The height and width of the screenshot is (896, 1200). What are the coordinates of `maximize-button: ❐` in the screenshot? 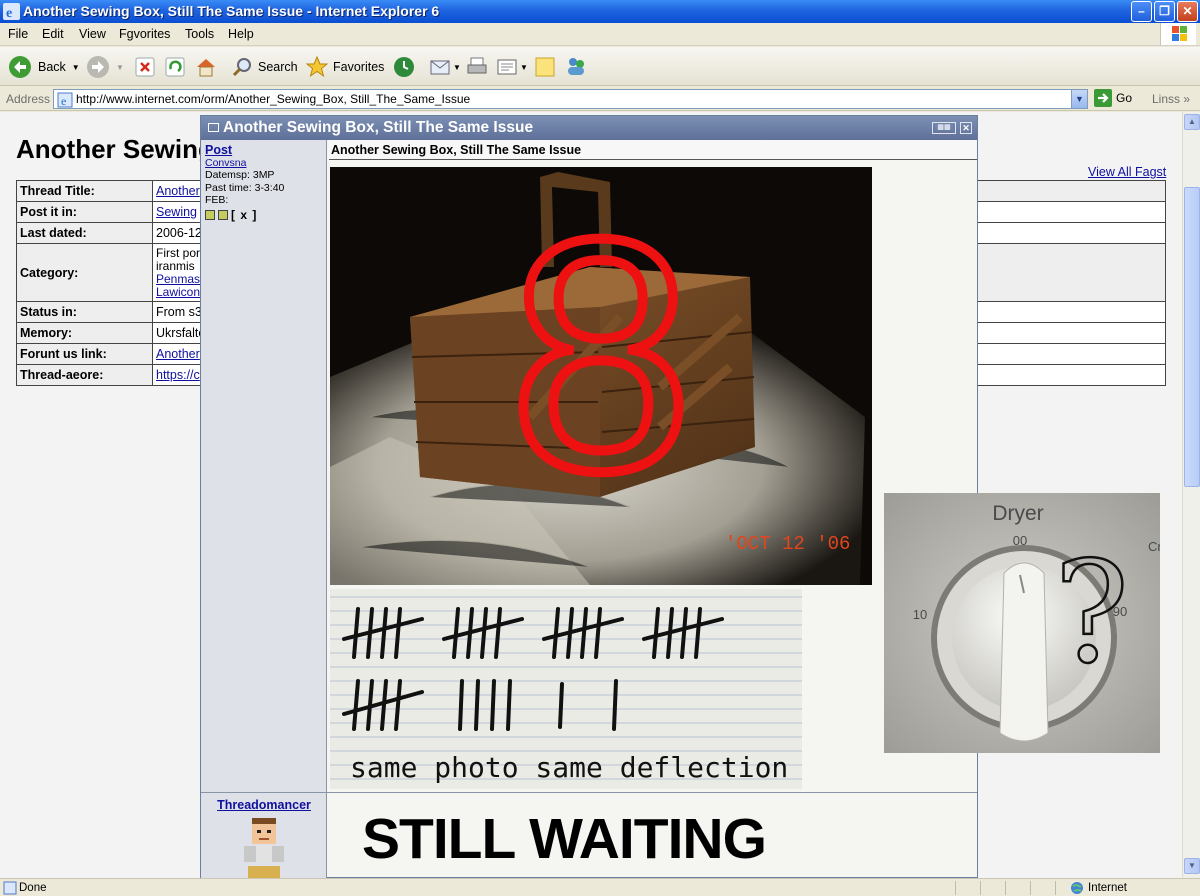 It's located at (1164, 11).